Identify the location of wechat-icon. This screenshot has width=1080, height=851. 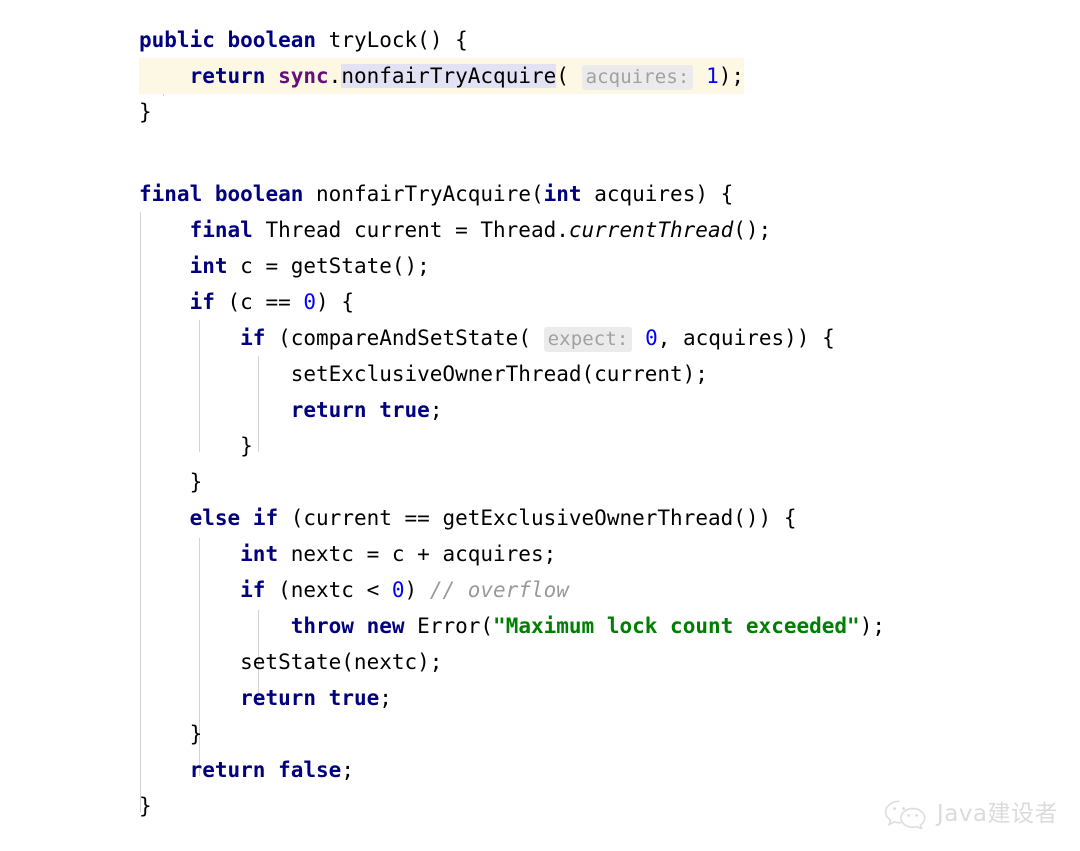
(906, 814).